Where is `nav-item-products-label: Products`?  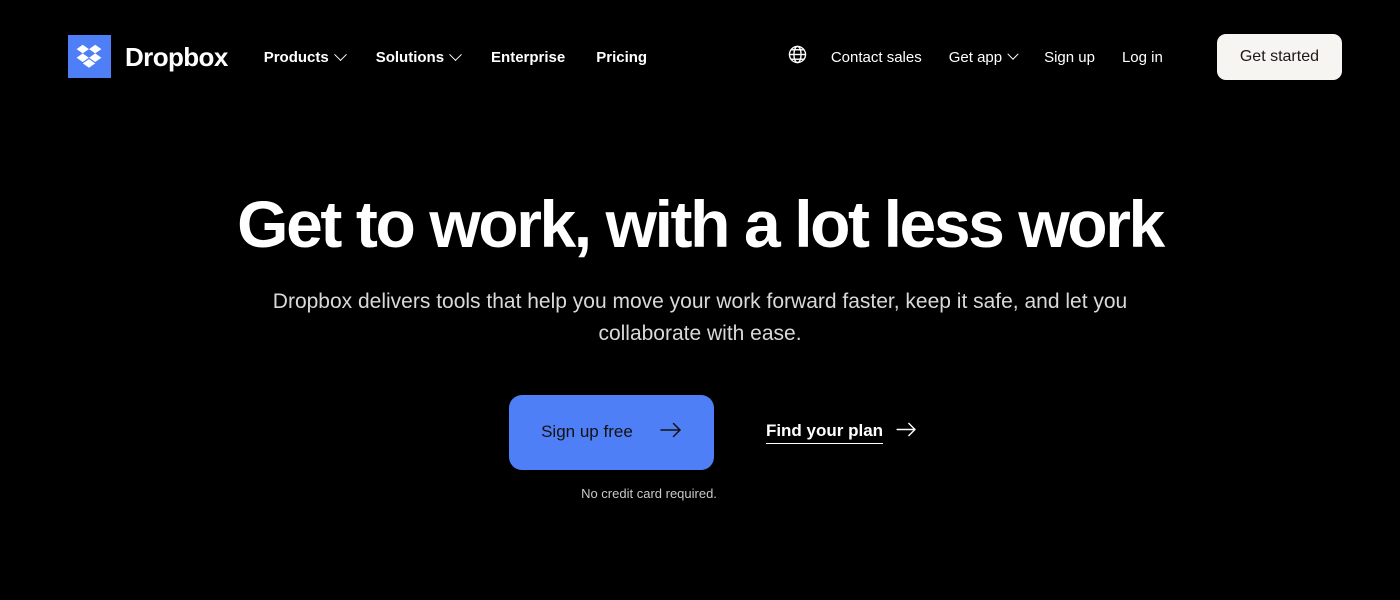
nav-item-products-label: Products is located at coordinates (296, 57).